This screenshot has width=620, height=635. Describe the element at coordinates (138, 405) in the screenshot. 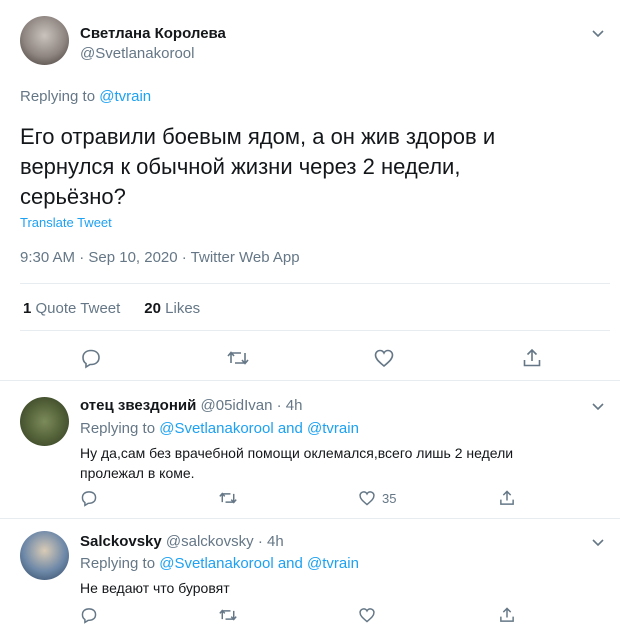

I see `reply-author-name: отец звездоний` at that location.